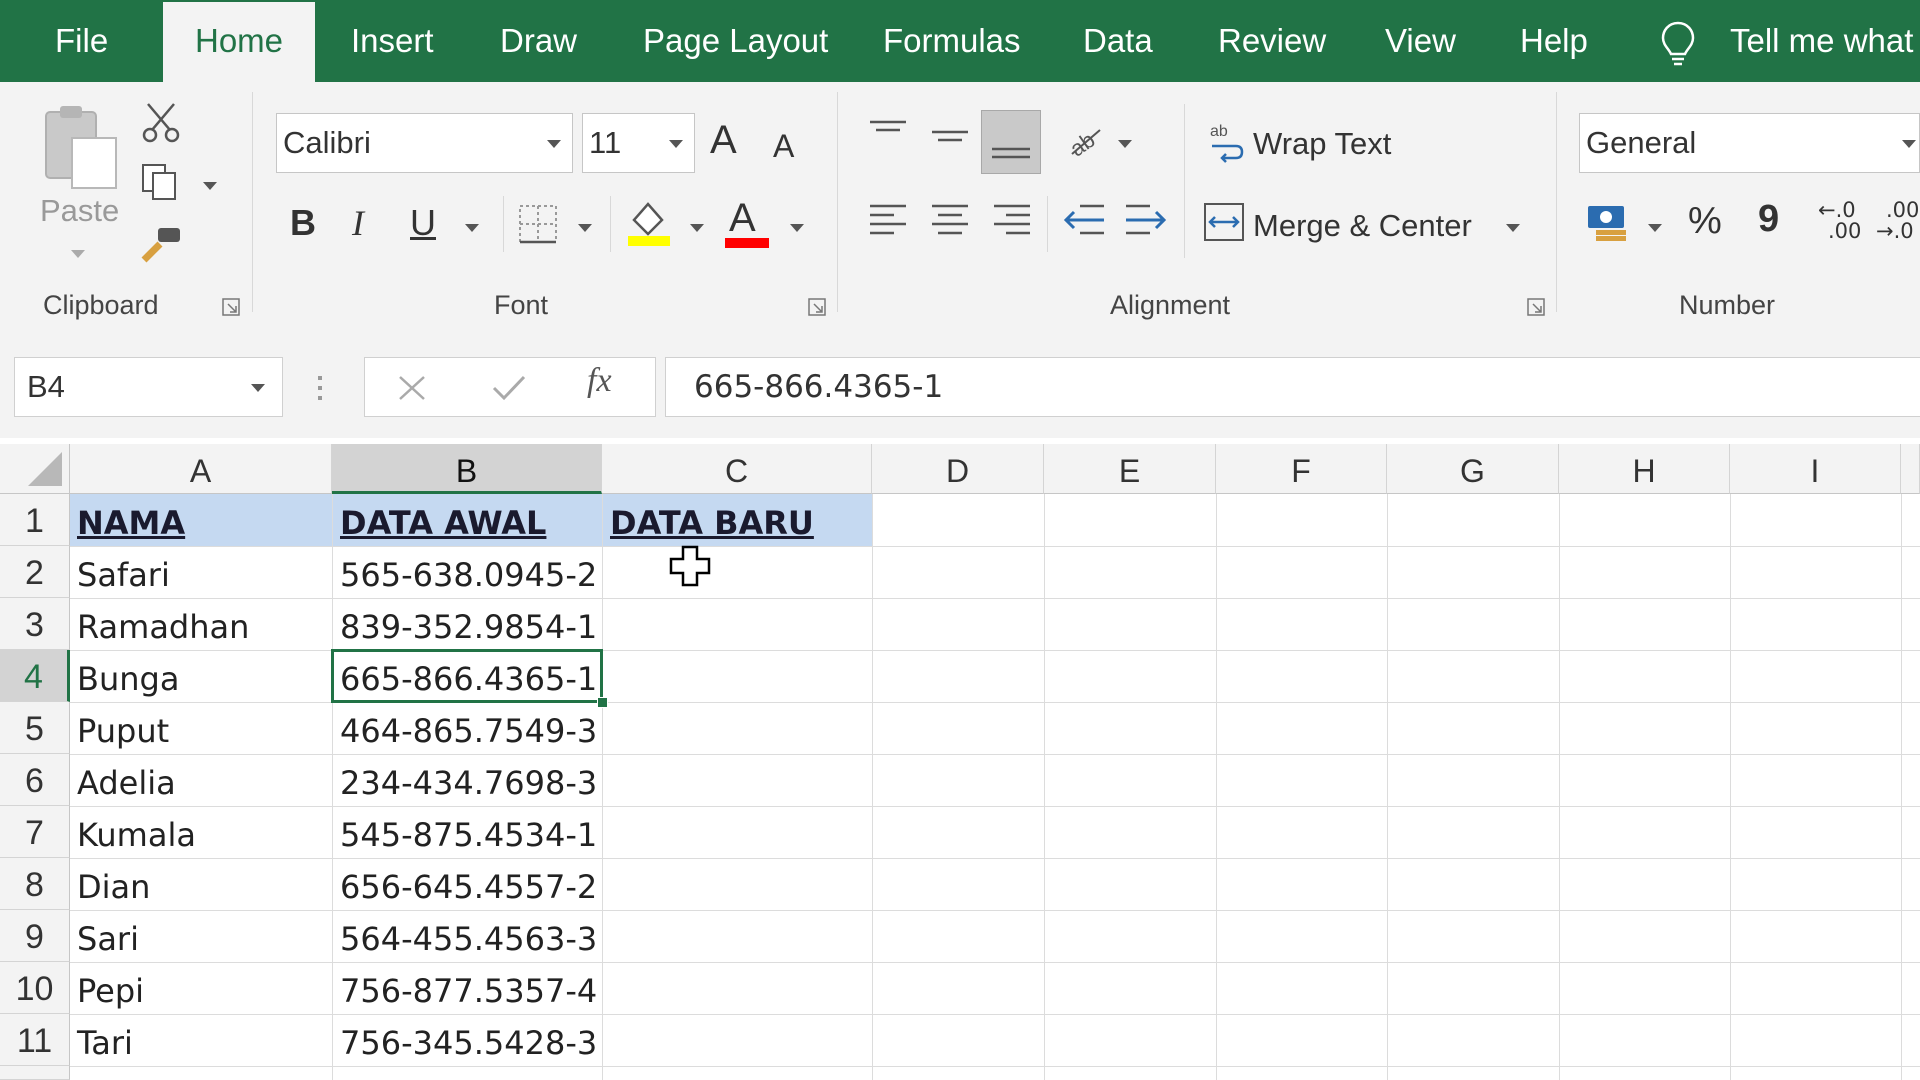 This screenshot has width=1920, height=1080. What do you see at coordinates (1086, 140) in the screenshot?
I see `orientation-icon: ab` at bounding box center [1086, 140].